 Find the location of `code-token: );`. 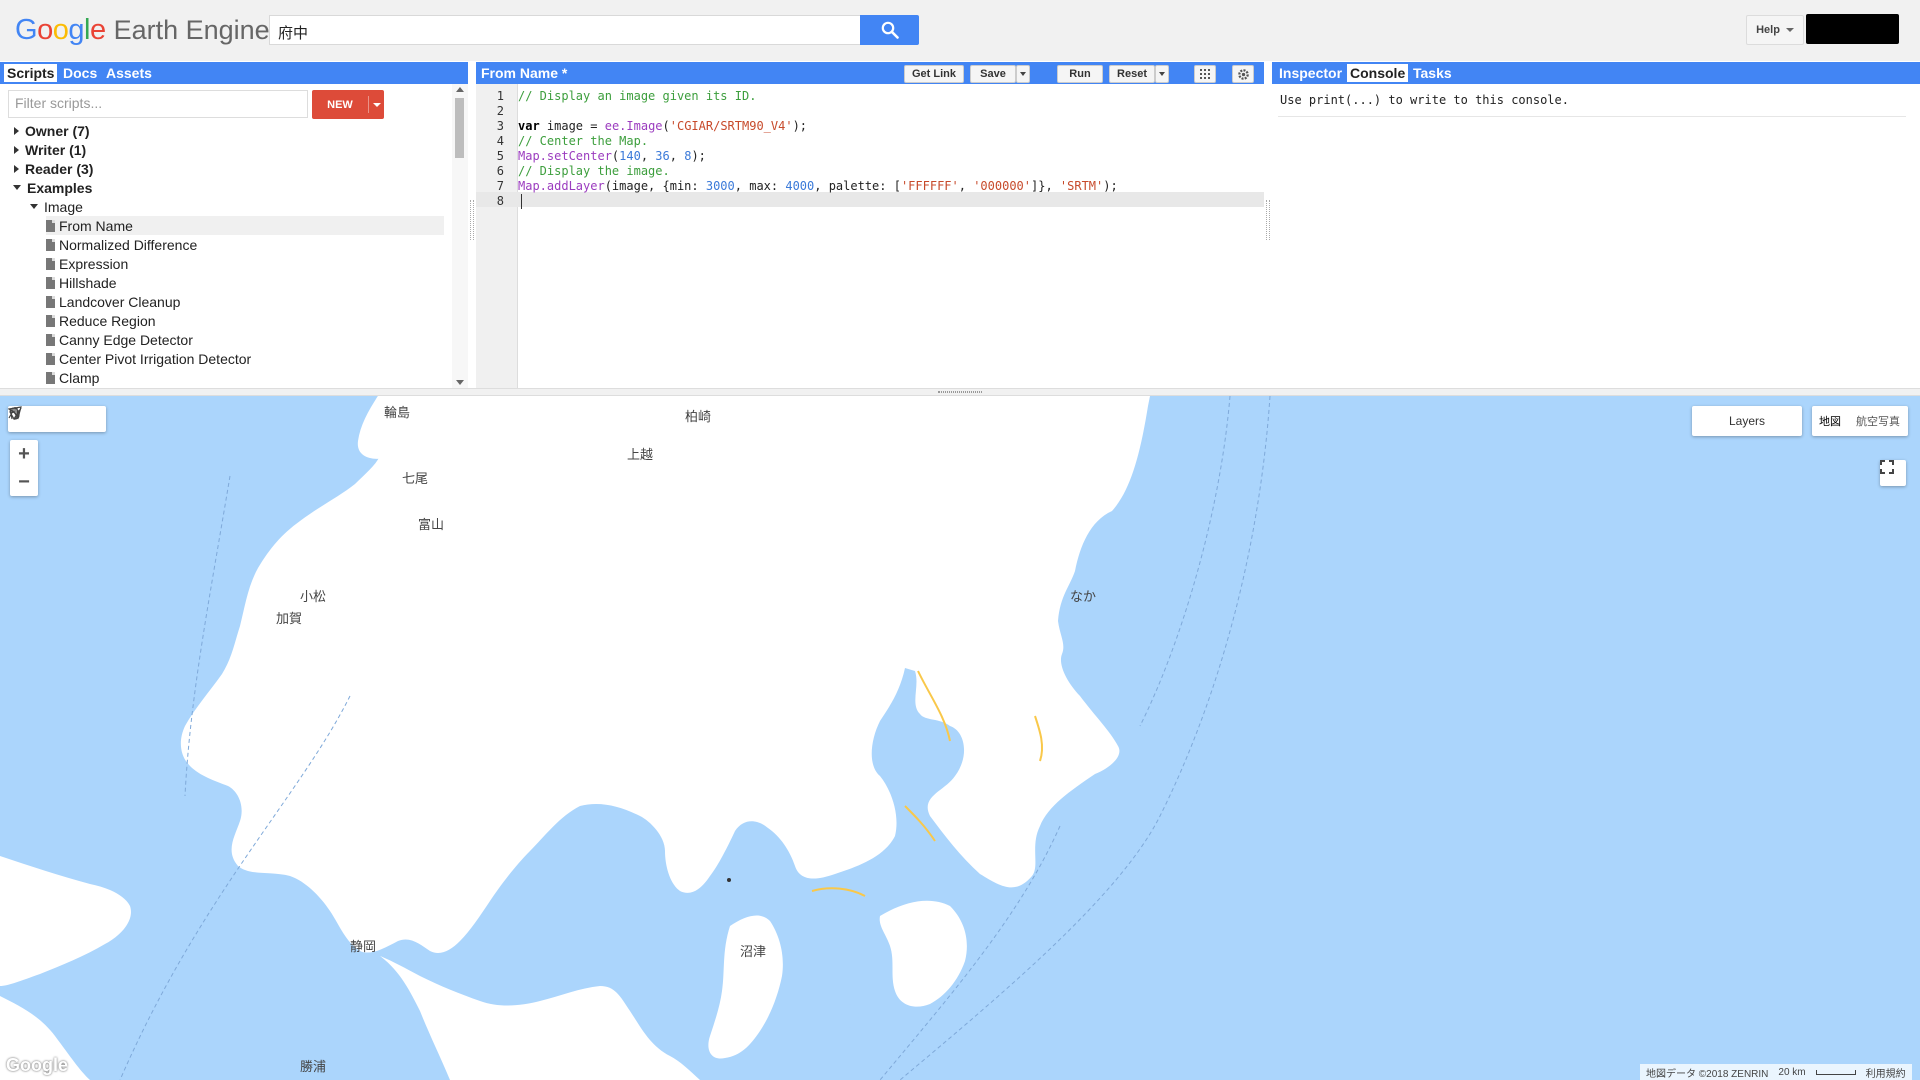

code-token: ); is located at coordinates (698, 156).